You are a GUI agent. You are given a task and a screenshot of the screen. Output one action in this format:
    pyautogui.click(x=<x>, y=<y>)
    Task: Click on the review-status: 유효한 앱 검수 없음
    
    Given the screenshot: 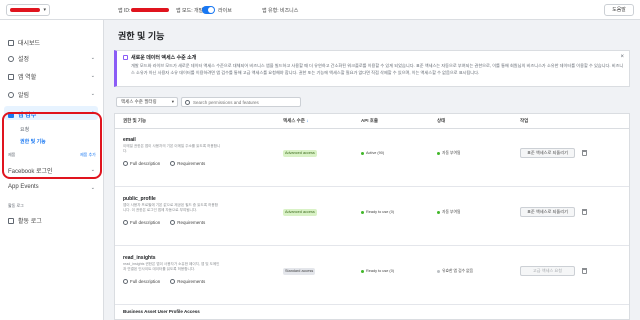 What is the action you would take?
    pyautogui.click(x=455, y=271)
    